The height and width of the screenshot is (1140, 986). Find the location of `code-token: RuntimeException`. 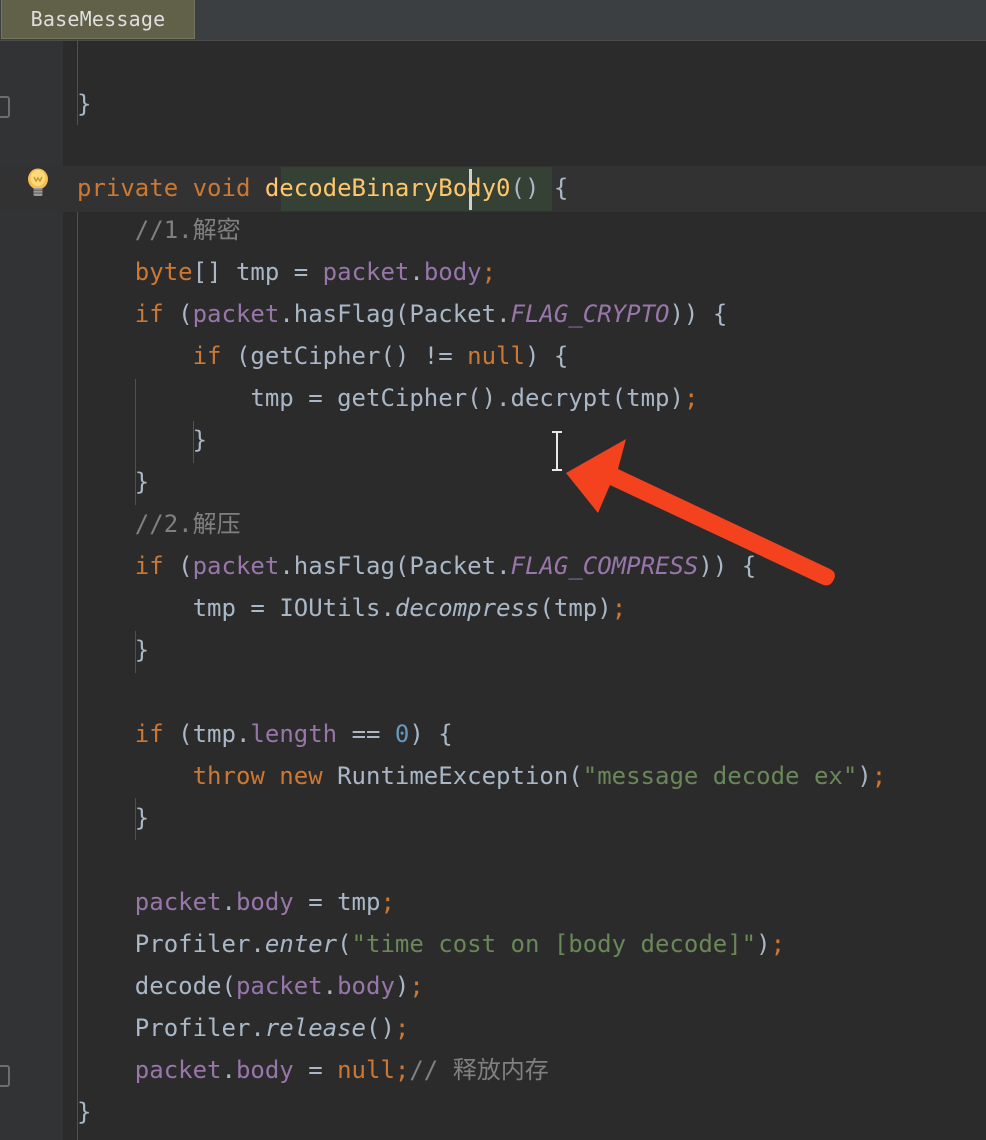

code-token: RuntimeException is located at coordinates (453, 776).